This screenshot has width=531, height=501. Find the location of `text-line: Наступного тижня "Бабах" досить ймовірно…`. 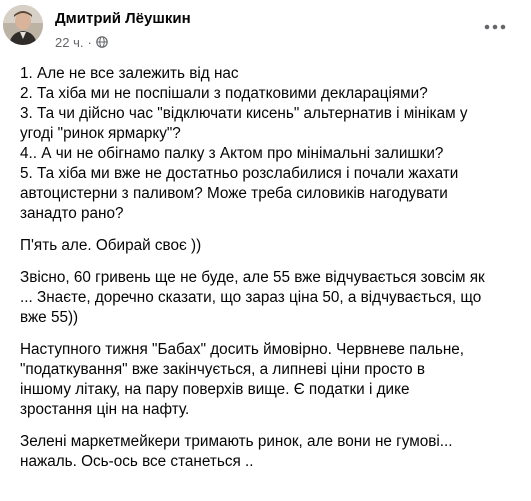

text-line: Наступного тижня "Бабах" досить ймовірно… is located at coordinates (242, 349).